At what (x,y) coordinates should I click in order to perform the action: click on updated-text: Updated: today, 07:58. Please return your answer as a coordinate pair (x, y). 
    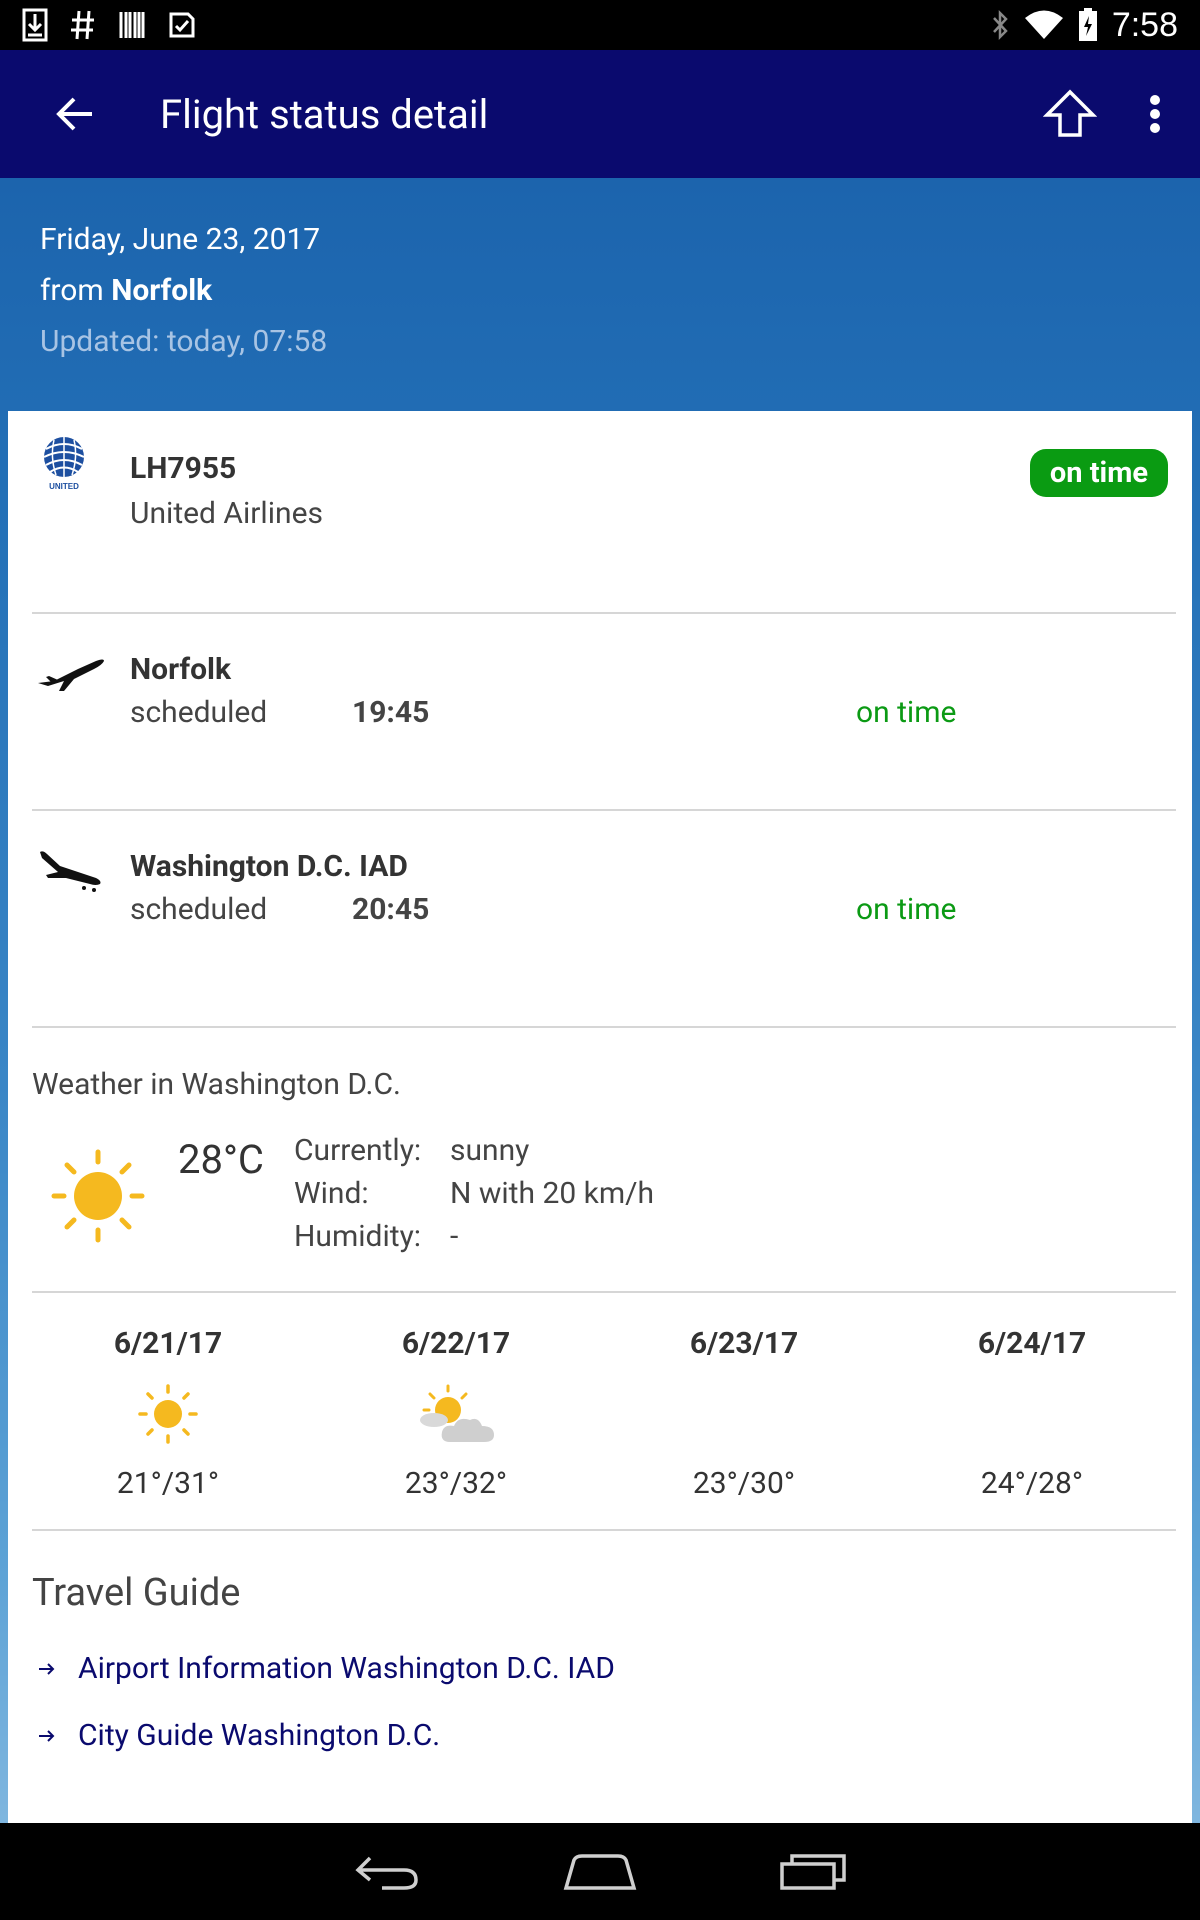
    Looking at the image, I should click on (184, 341).